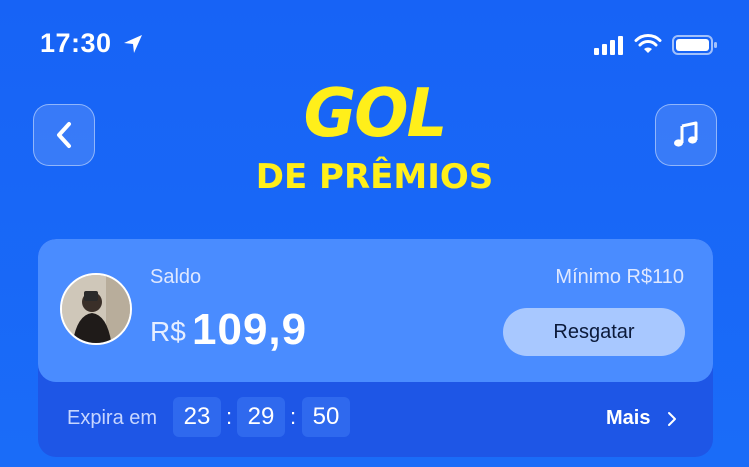 The width and height of the screenshot is (749, 467). What do you see at coordinates (619, 277) in the screenshot?
I see `minimum-label: Mínimo R$110` at bounding box center [619, 277].